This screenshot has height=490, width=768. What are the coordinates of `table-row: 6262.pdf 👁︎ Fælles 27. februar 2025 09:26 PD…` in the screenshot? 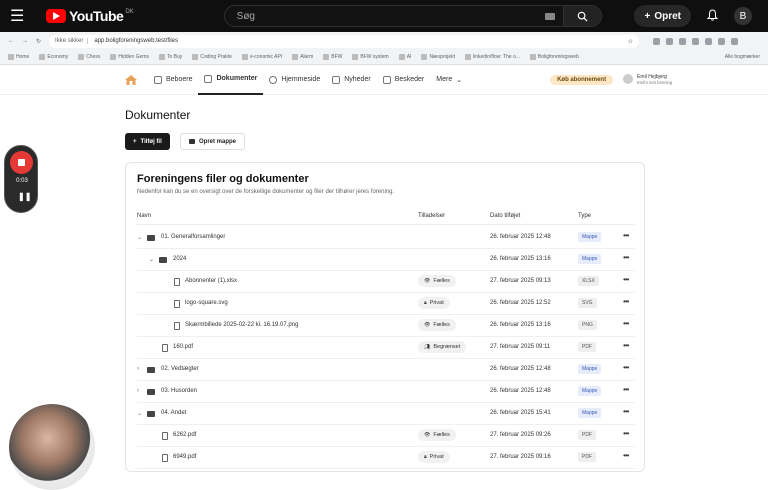 It's located at (386, 436).